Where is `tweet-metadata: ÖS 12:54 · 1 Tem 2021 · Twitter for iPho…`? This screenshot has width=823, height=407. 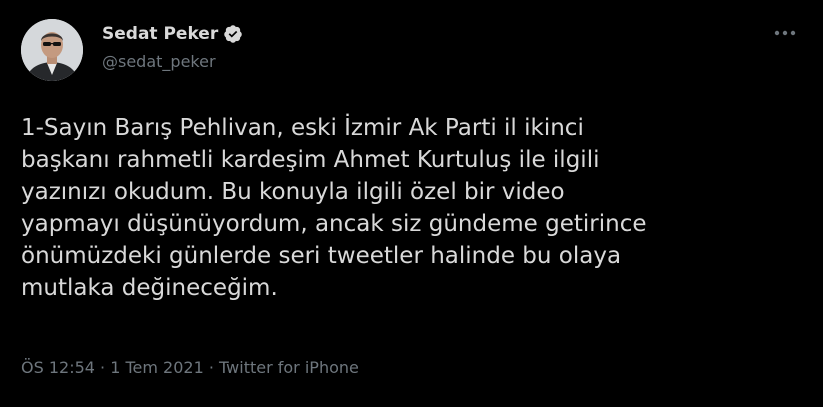 tweet-metadata: ÖS 12:54 · 1 Tem 2021 · Twitter for iPho… is located at coordinates (190, 367).